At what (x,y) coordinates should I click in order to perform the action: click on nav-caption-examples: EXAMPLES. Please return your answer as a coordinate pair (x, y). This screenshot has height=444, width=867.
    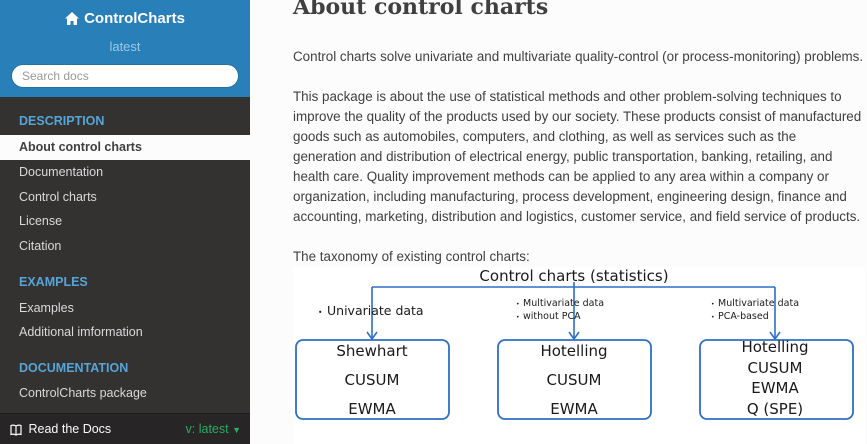
    Looking at the image, I should click on (53, 282).